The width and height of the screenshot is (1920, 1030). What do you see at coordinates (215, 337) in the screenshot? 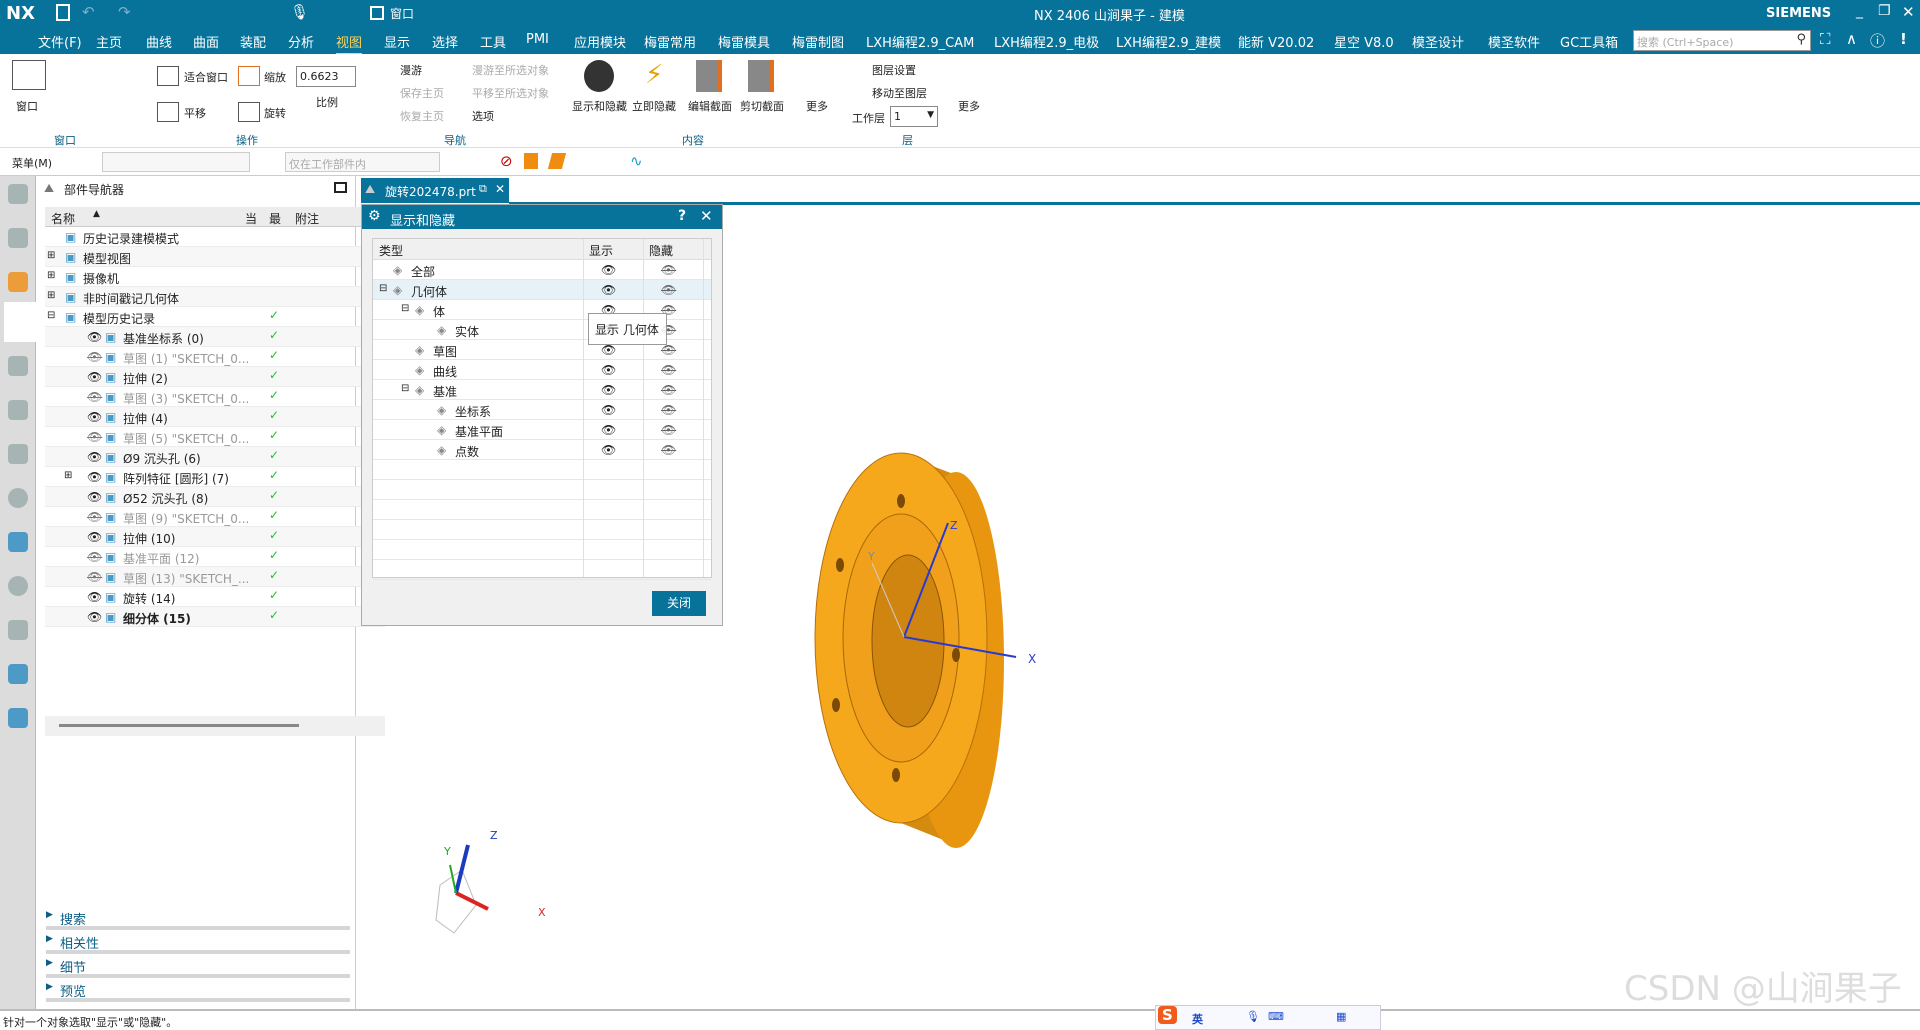
I see `navigator-row: 👁 ▣ 基准坐标系 (0) ✓` at bounding box center [215, 337].